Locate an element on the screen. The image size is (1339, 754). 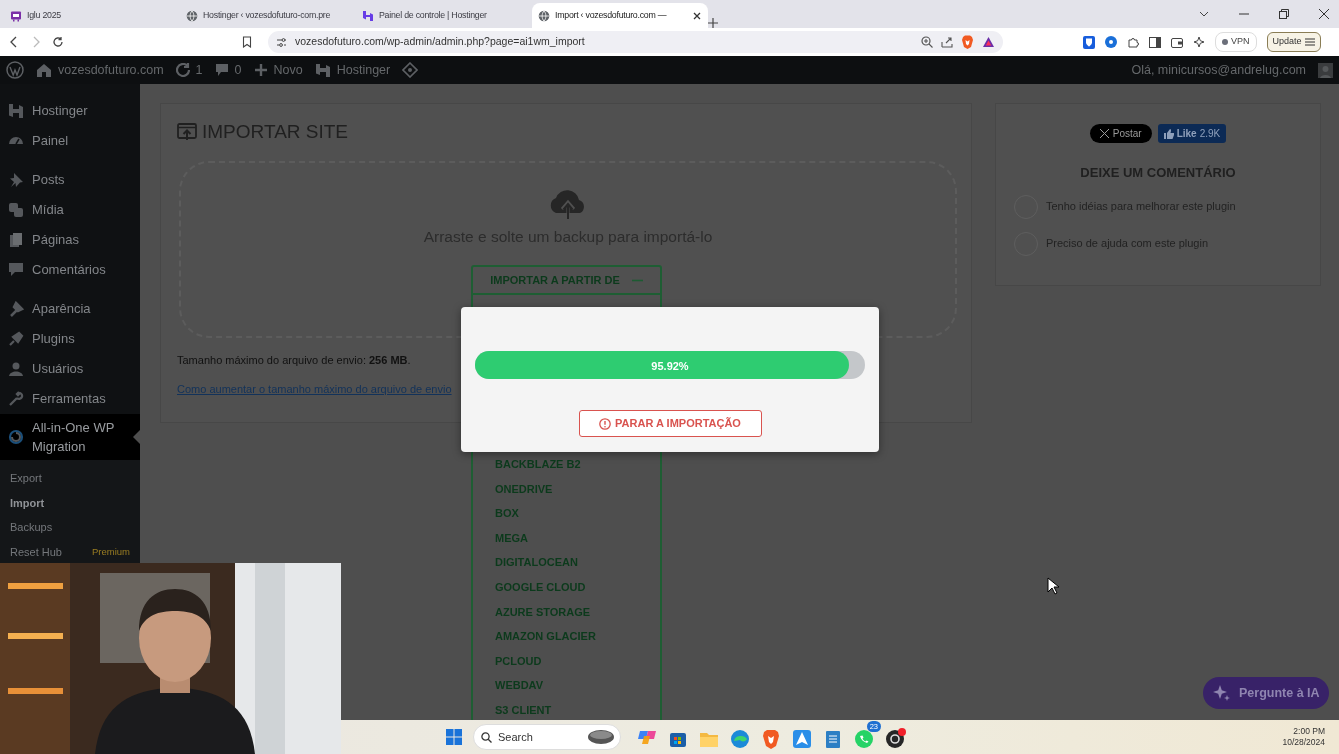
browser-tab: Iglu 2025 is located at coordinates (92, 15).